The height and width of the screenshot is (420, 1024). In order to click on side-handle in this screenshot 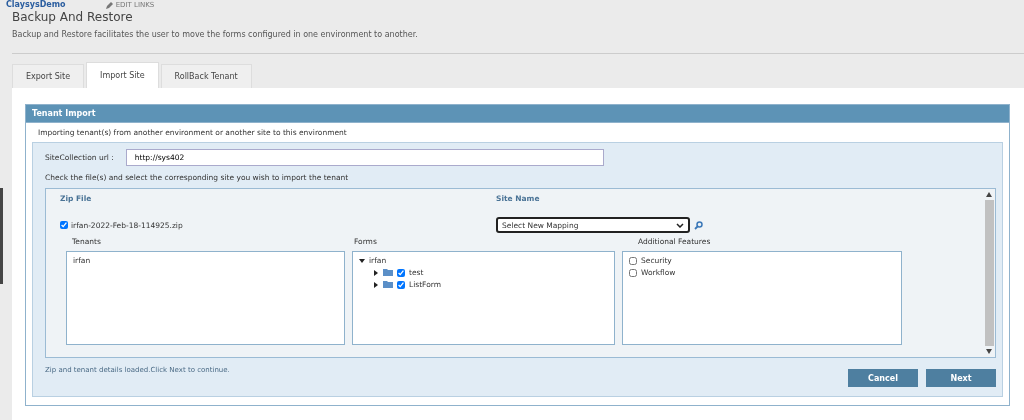, I will do `click(1, 236)`.